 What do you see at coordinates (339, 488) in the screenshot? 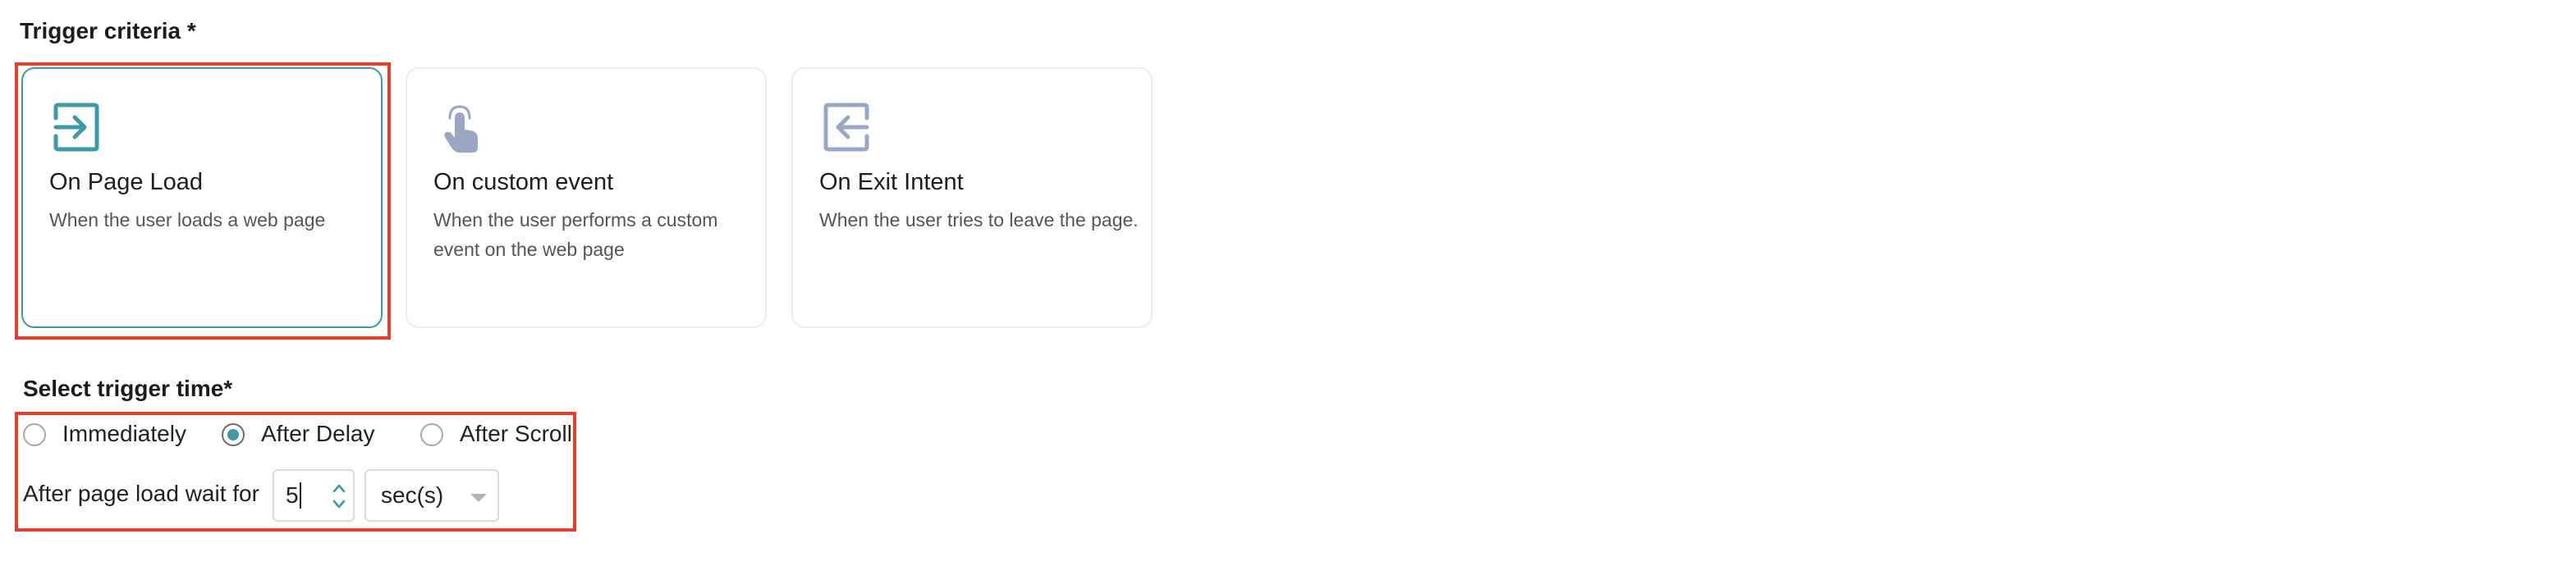
I see `increment-arrow-icon` at bounding box center [339, 488].